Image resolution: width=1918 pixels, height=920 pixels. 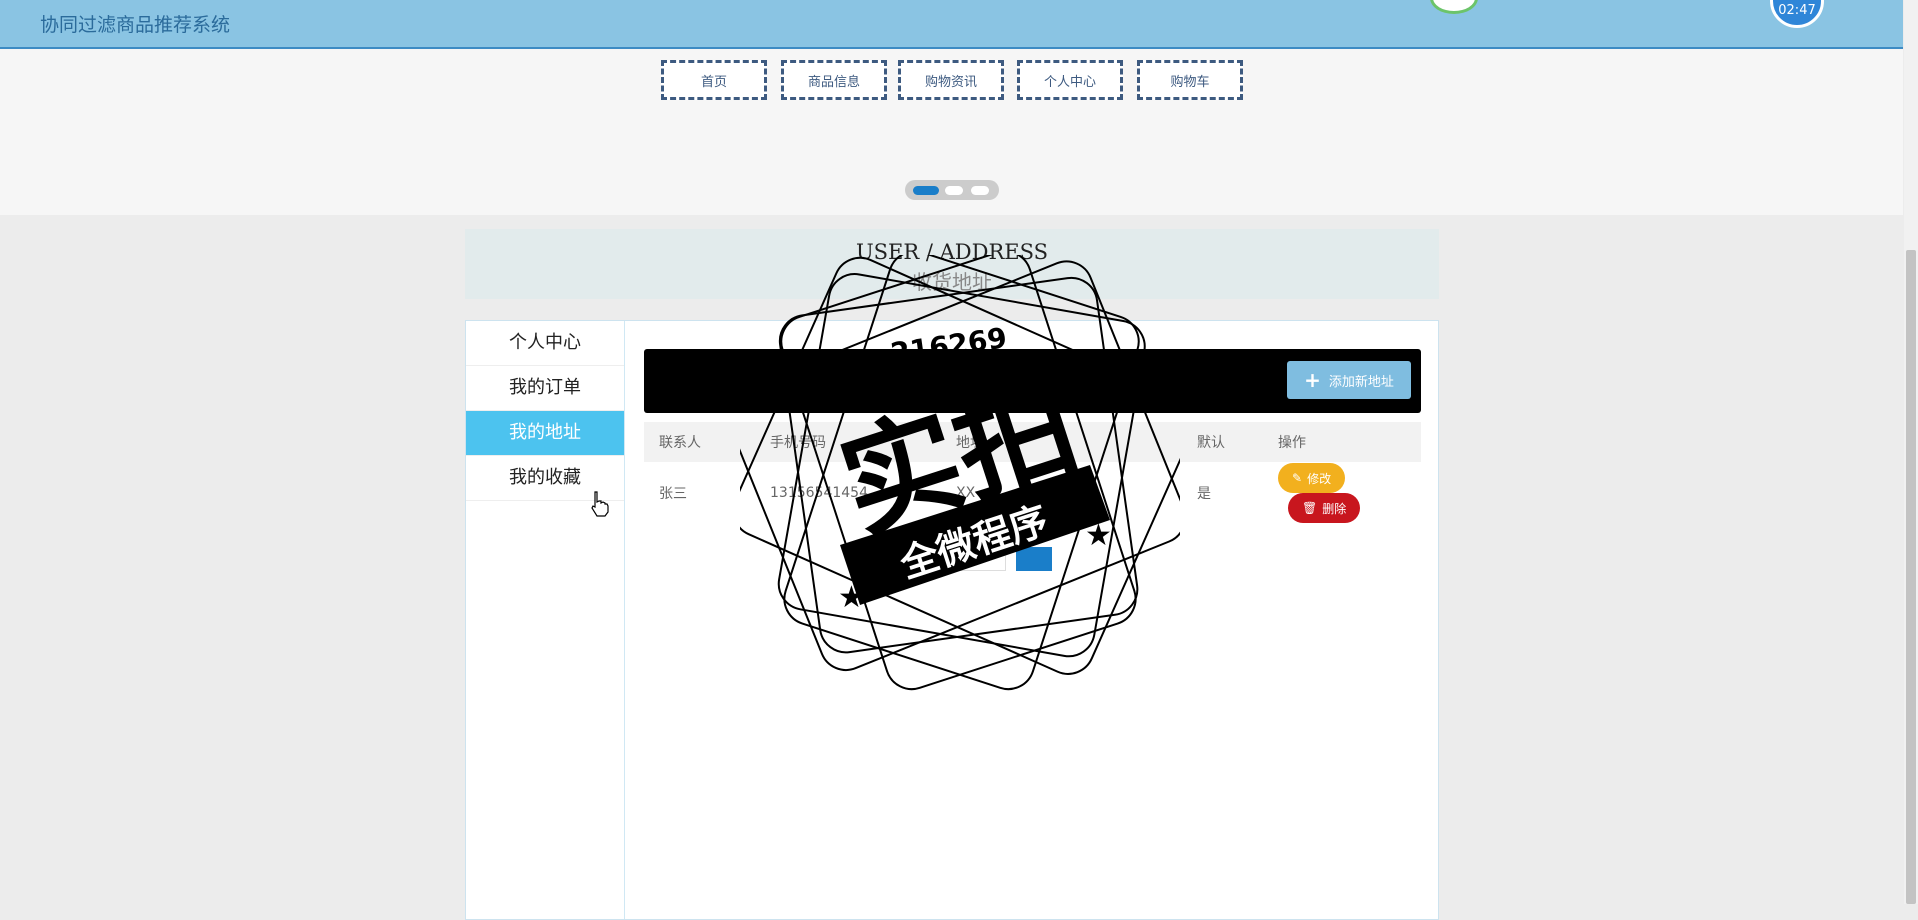 I want to click on add-address-label: 添加新地址, so click(x=1361, y=382).